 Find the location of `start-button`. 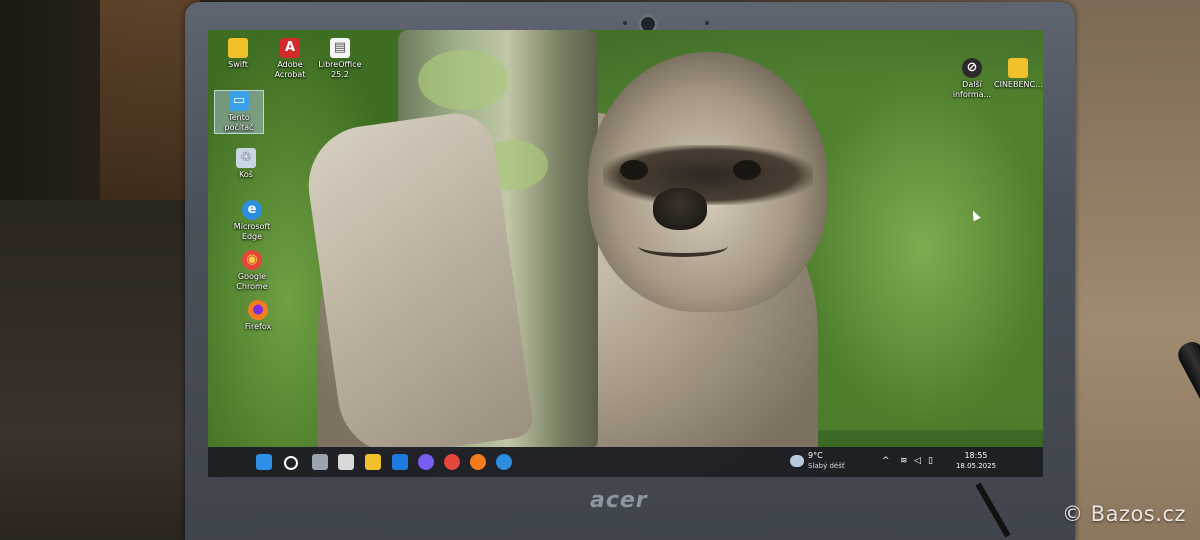

start-button is located at coordinates (264, 462).